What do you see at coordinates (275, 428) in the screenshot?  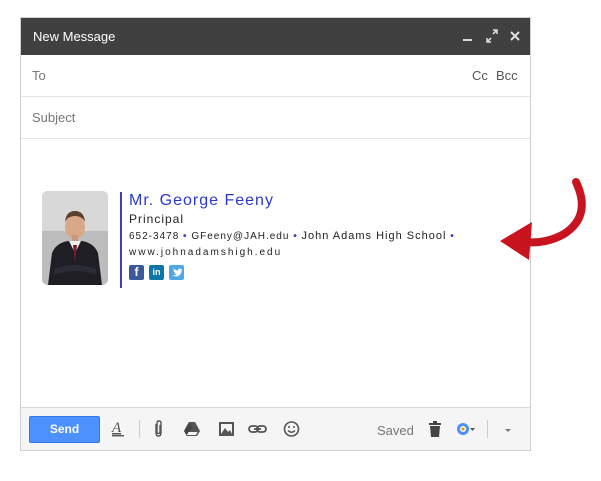 I see `compose-toolbar: Send A Saved` at bounding box center [275, 428].